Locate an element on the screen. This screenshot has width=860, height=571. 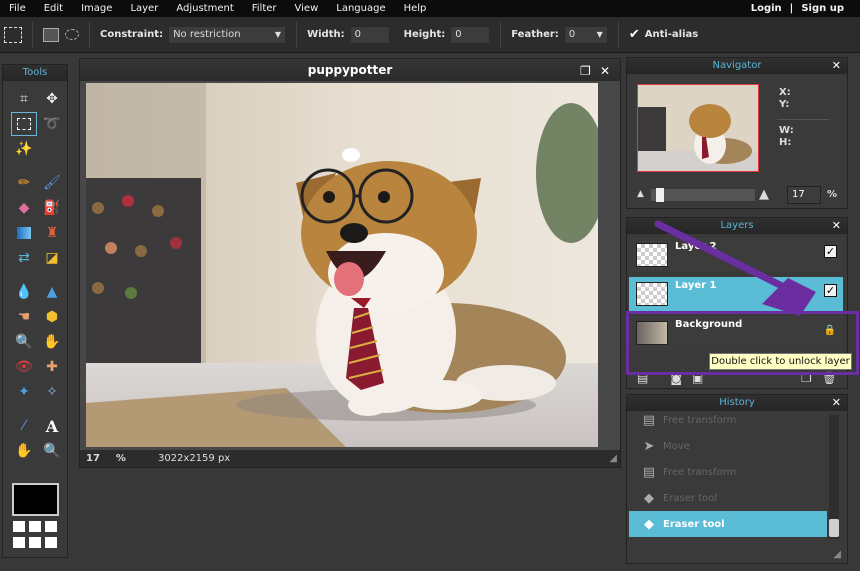
gradient-tool-icon is located at coordinates (24, 233).